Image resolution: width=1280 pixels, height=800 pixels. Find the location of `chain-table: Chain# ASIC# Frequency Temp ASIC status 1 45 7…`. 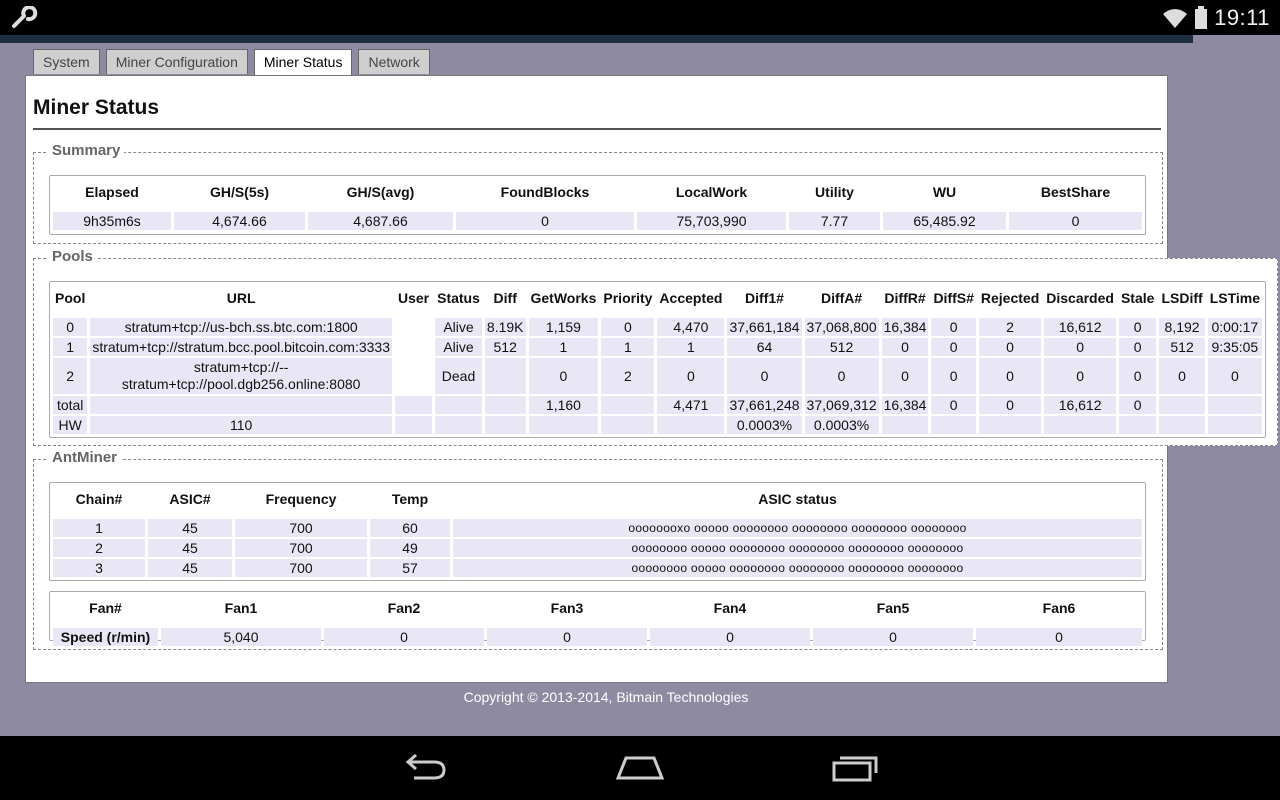

chain-table: Chain# ASIC# Frequency Temp ASIC status 1 45 7… is located at coordinates (597, 531).